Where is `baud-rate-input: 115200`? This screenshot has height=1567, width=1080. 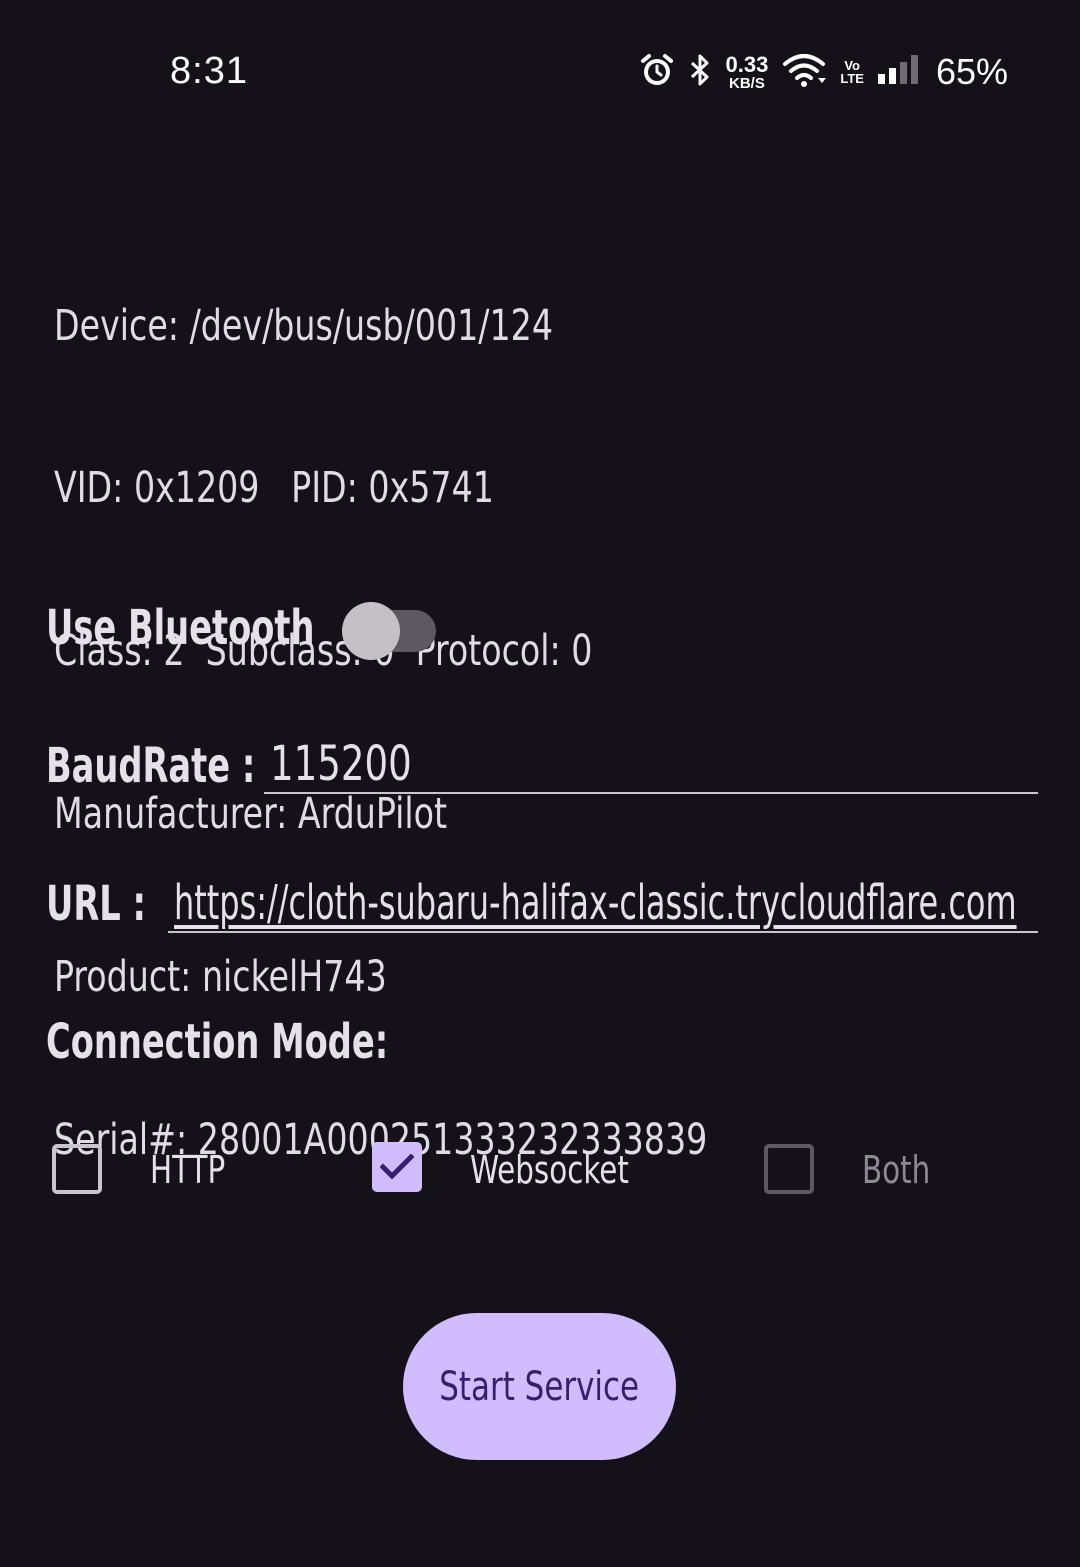 baud-rate-input: 115200 is located at coordinates (651, 765).